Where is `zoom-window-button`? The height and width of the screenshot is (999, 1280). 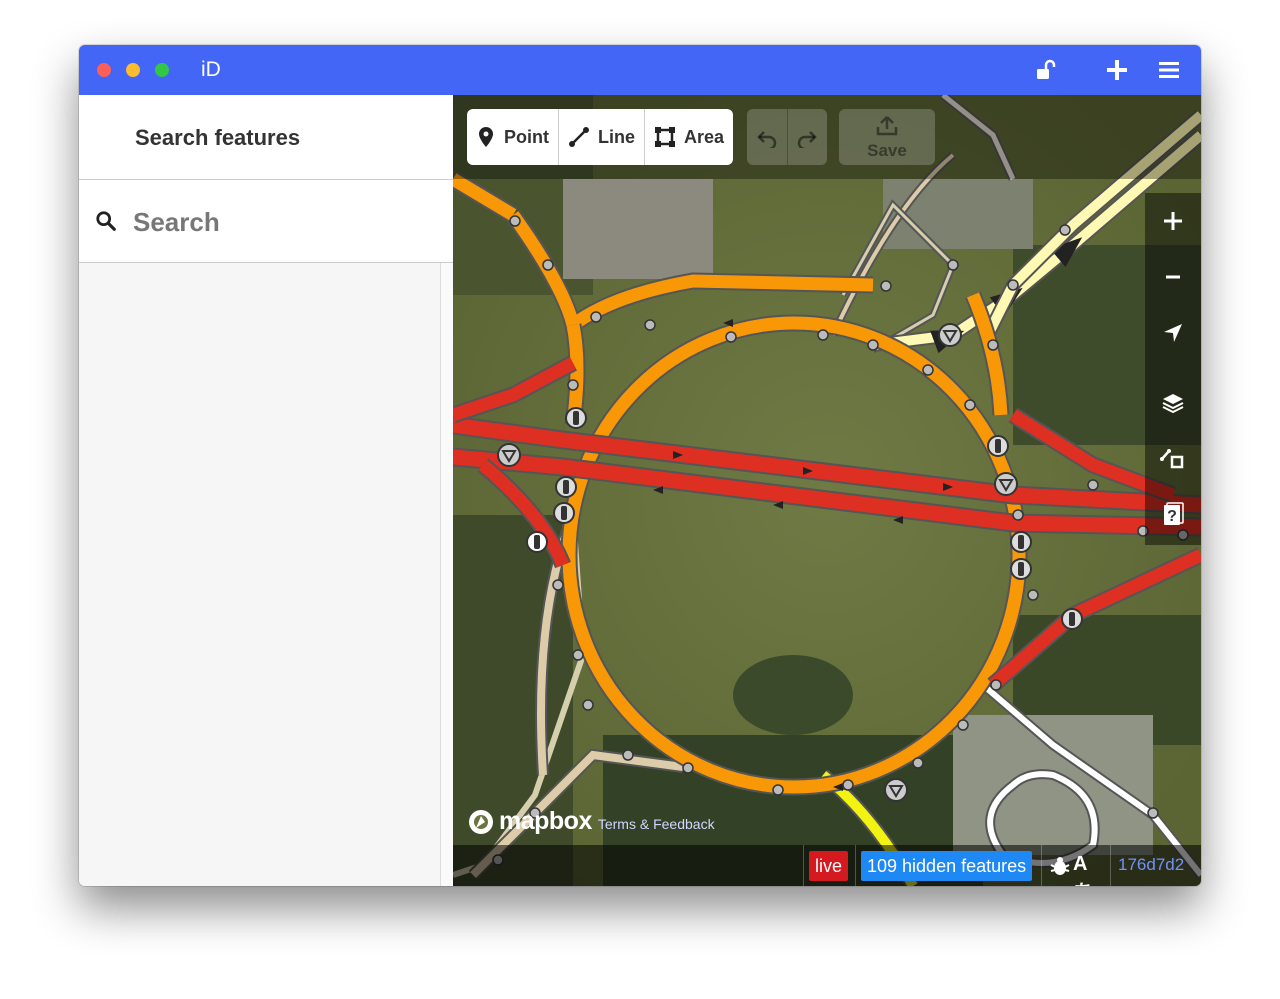
zoom-window-button is located at coordinates (162, 70).